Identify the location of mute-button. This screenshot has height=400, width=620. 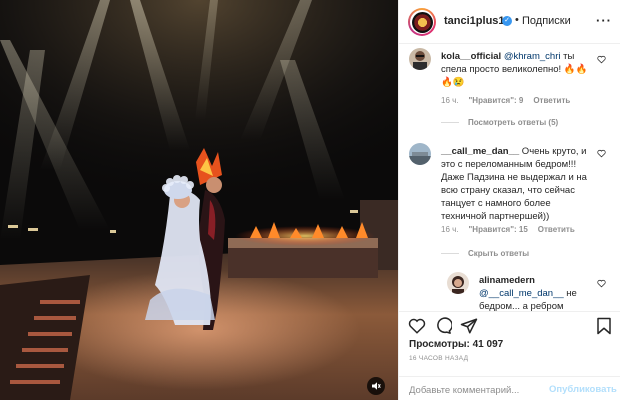
(376, 386).